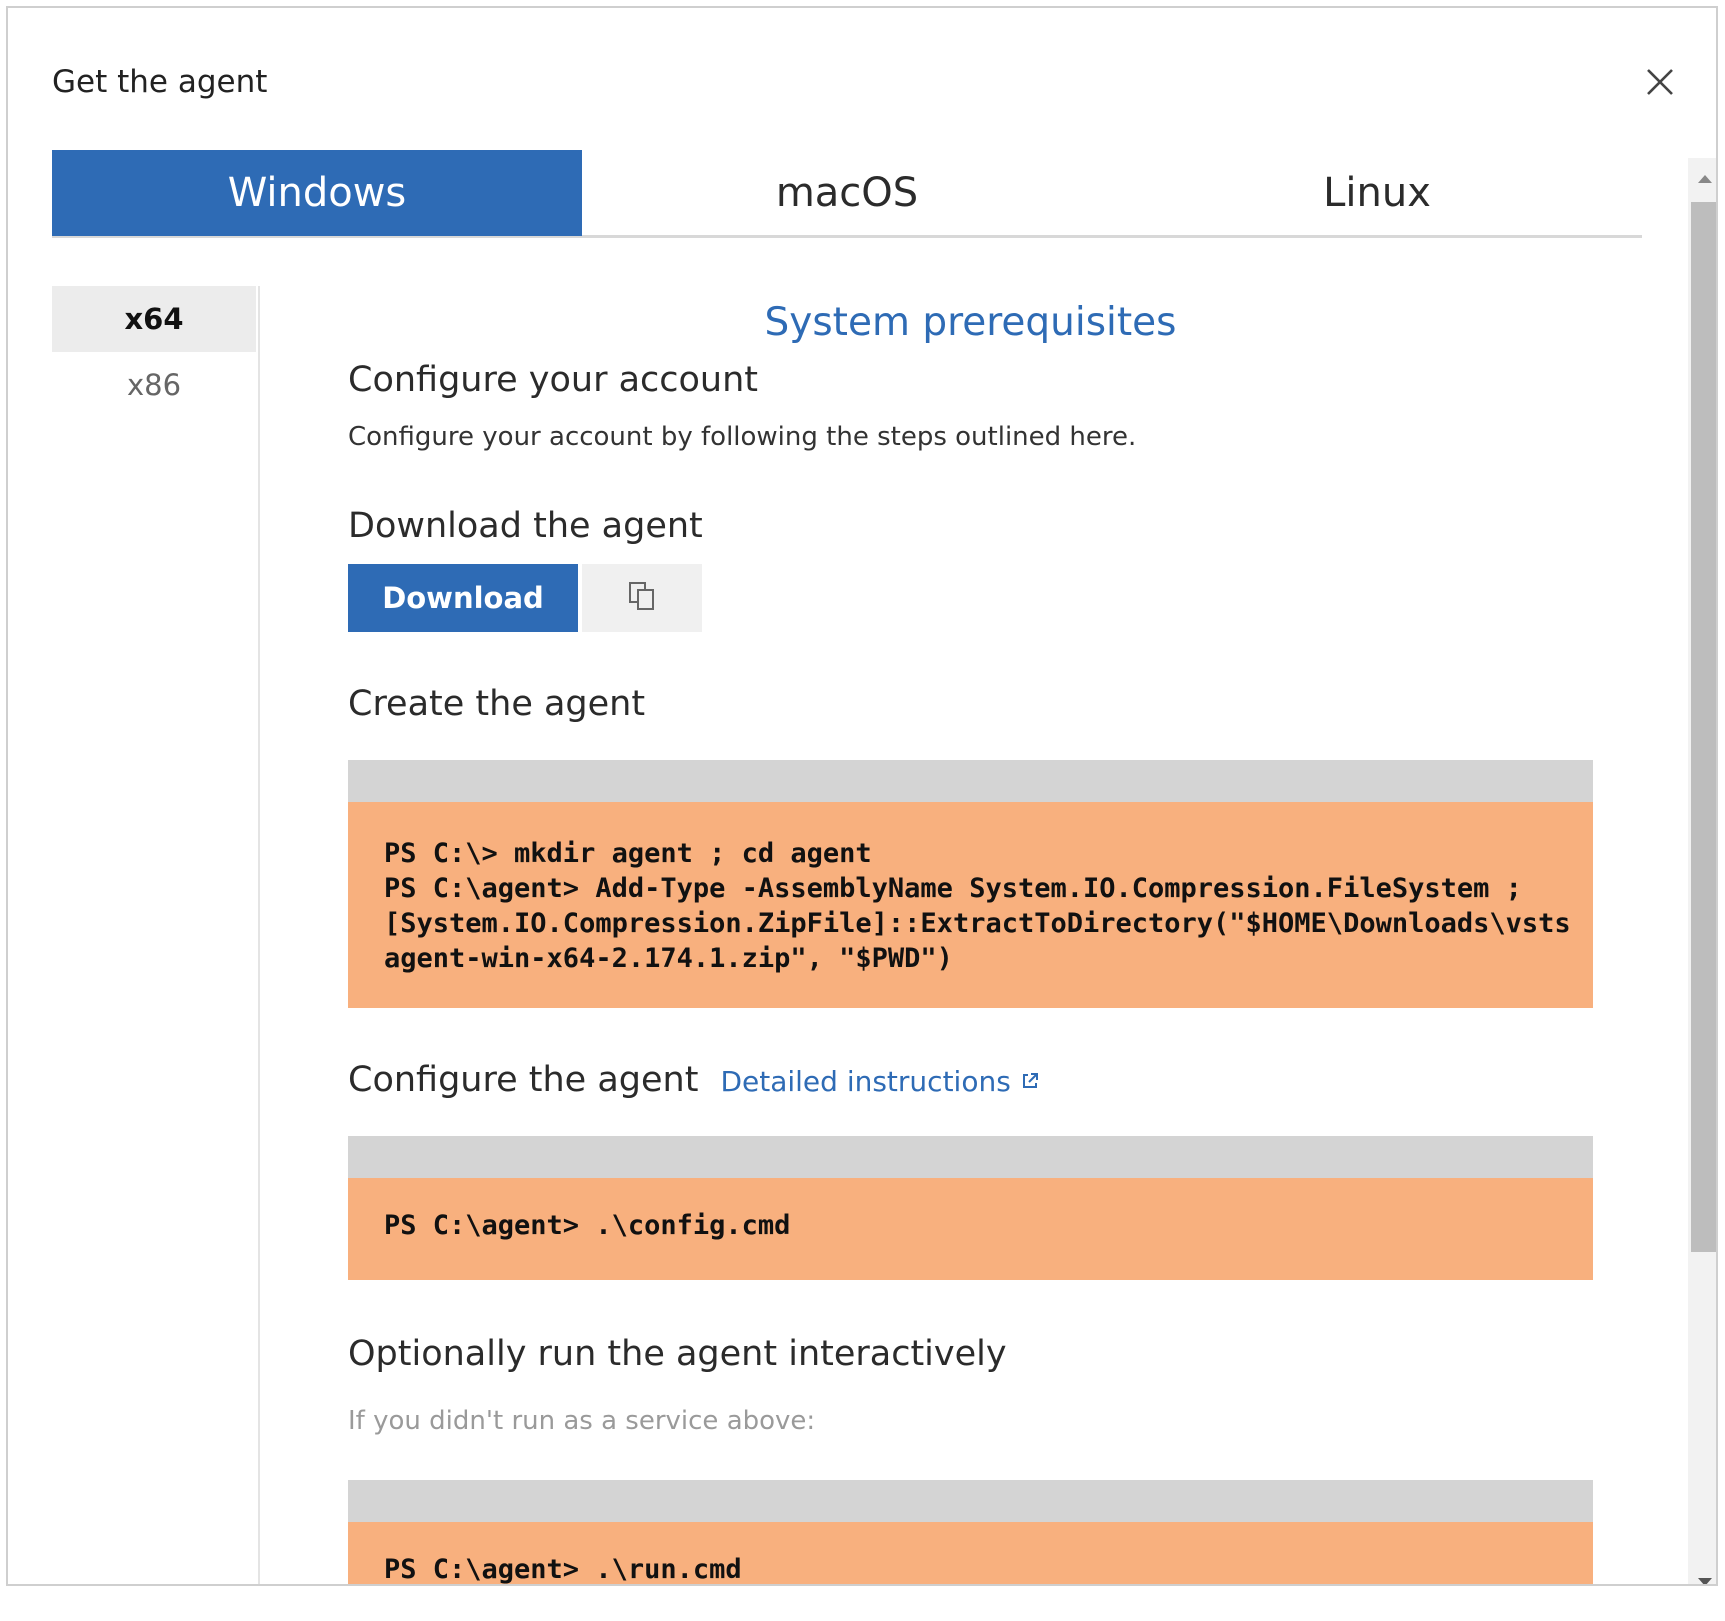  I want to click on detailed-instructions-link: Detailed instructions, so click(879, 1081).